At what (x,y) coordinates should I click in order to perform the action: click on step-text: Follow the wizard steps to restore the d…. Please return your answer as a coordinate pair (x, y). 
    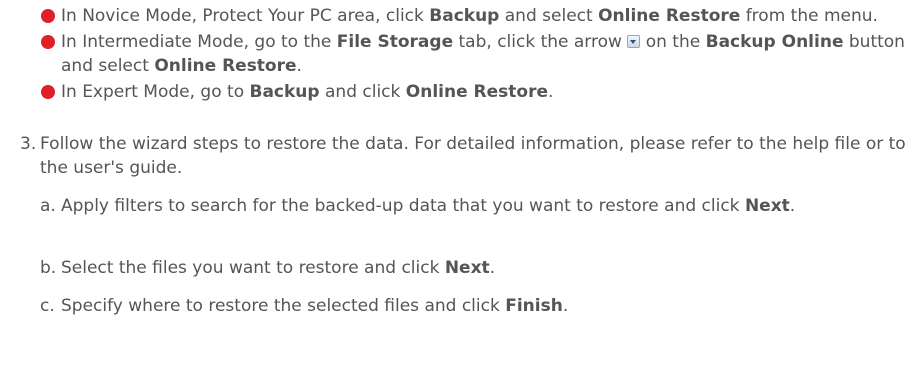
    Looking at the image, I should click on (473, 156).